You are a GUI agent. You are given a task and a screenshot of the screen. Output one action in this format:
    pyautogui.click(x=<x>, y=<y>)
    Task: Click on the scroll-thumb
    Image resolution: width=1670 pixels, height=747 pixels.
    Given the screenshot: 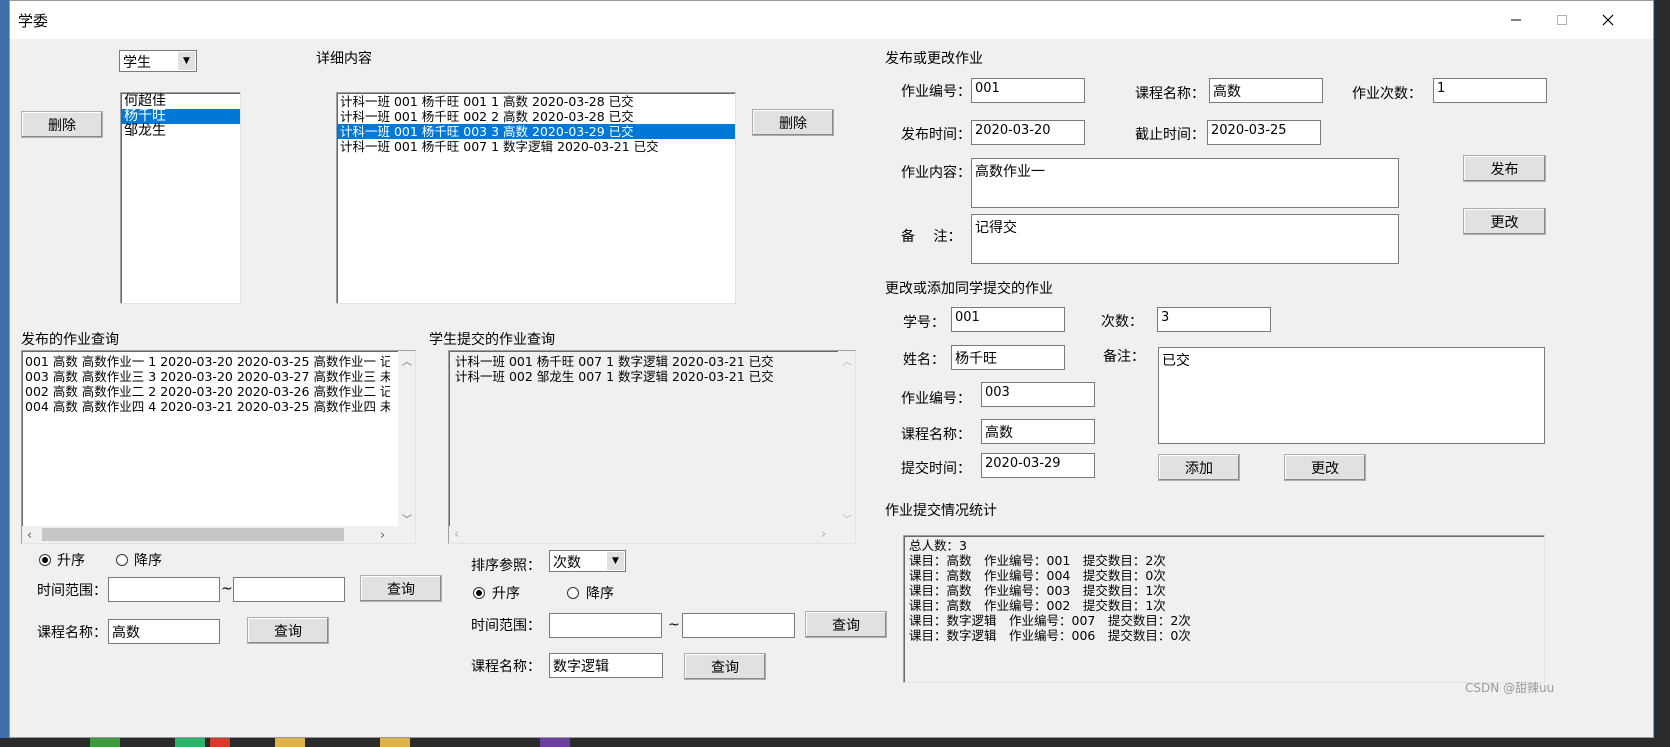 What is the action you would take?
    pyautogui.click(x=193, y=534)
    